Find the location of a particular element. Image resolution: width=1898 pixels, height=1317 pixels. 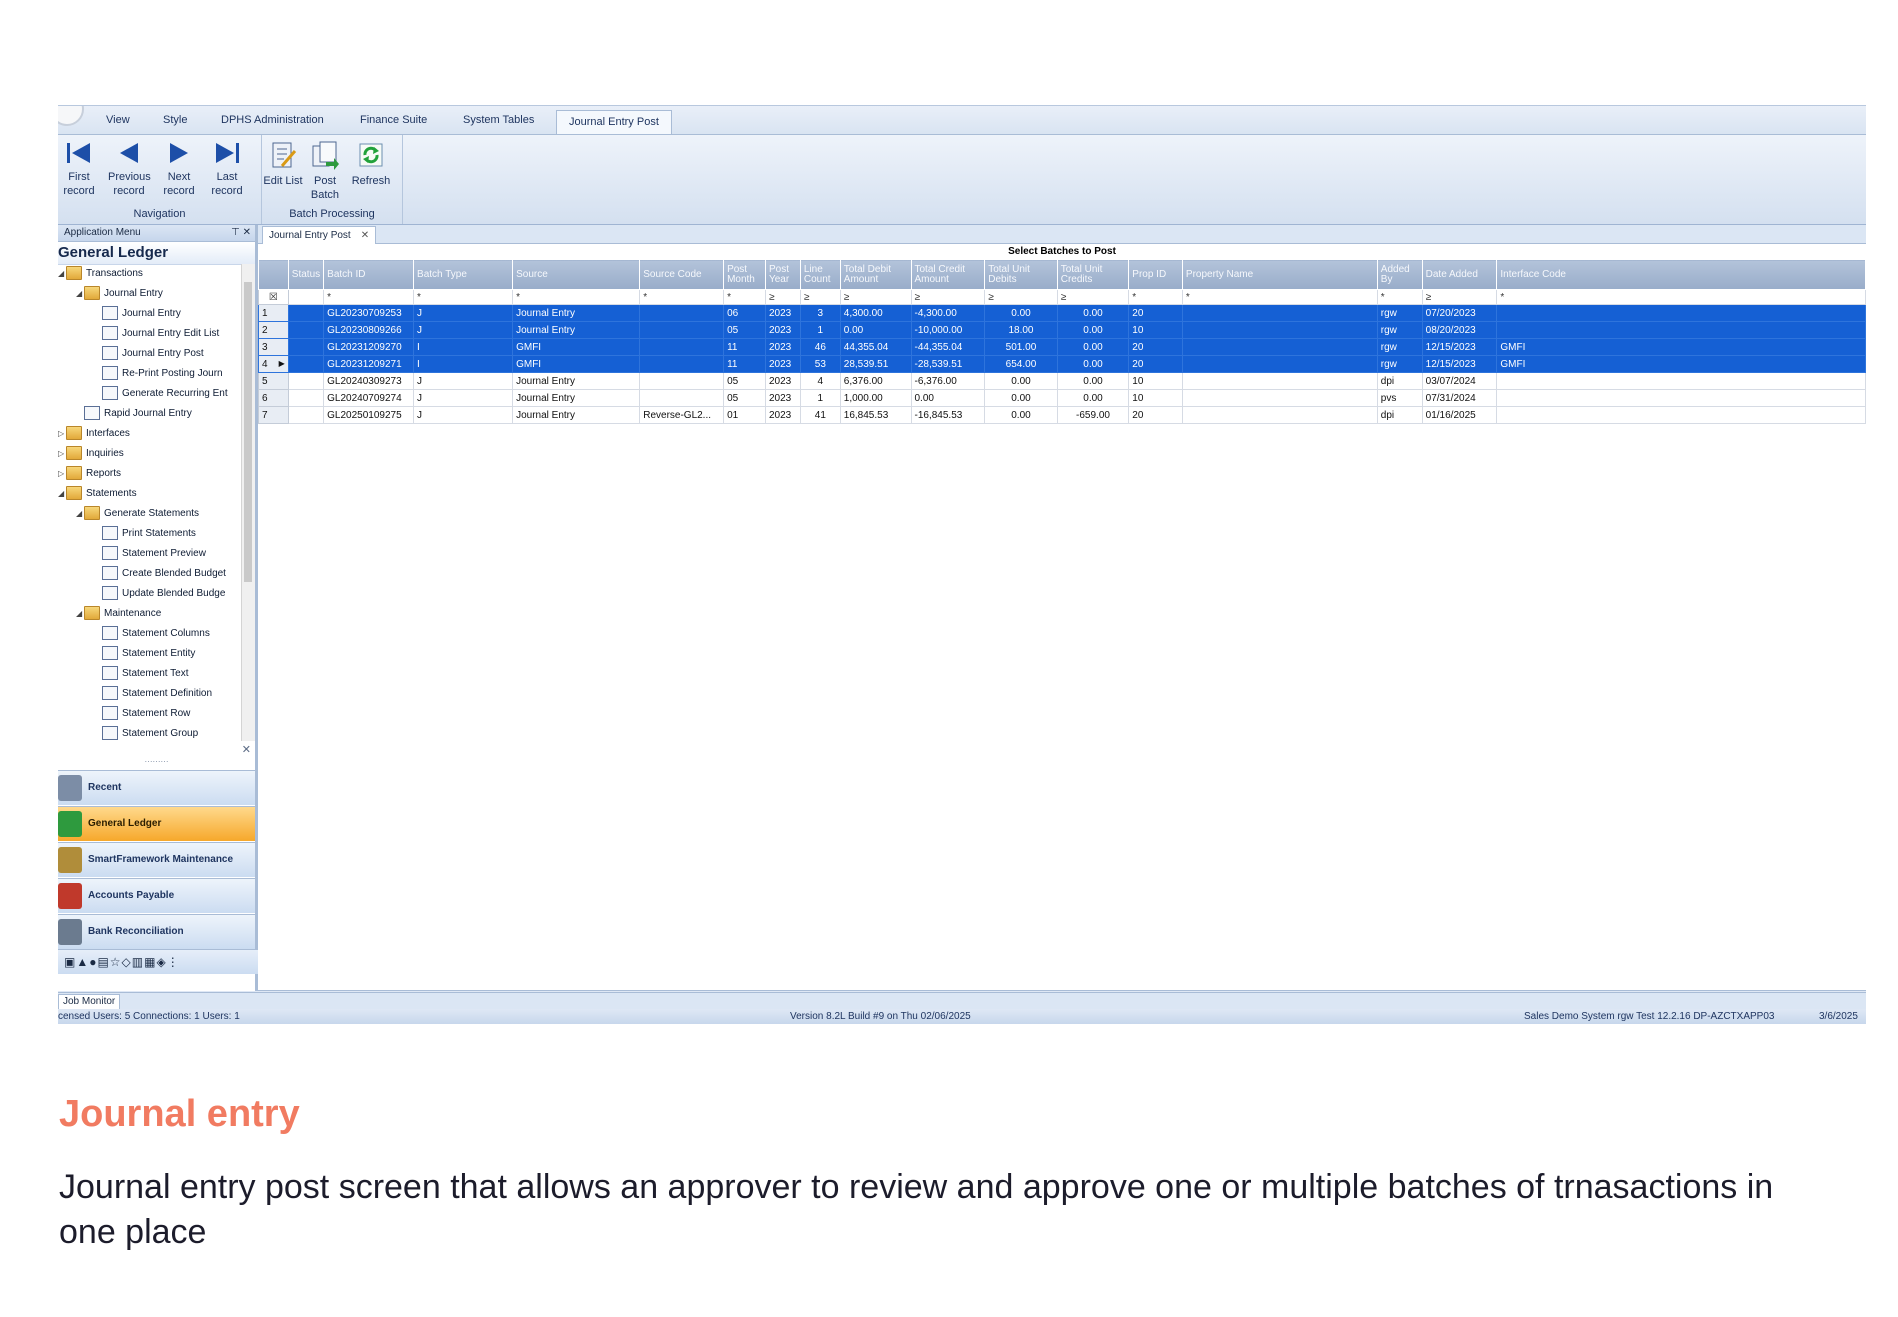

table-cell: 10 is located at coordinates (1155, 398).